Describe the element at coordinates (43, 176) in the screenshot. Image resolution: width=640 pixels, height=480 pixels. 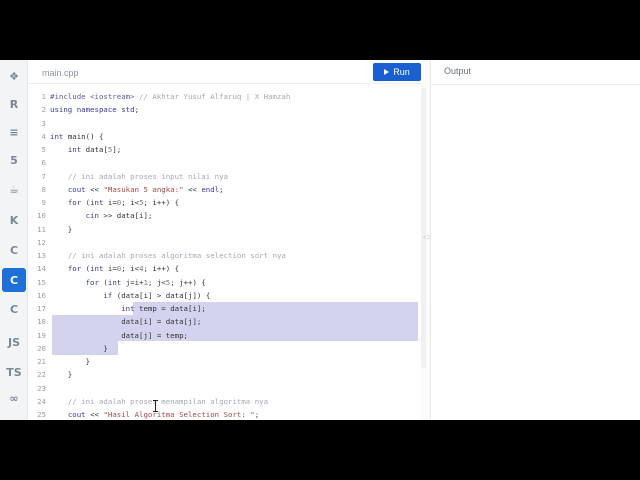
I see `line-number: 7` at that location.